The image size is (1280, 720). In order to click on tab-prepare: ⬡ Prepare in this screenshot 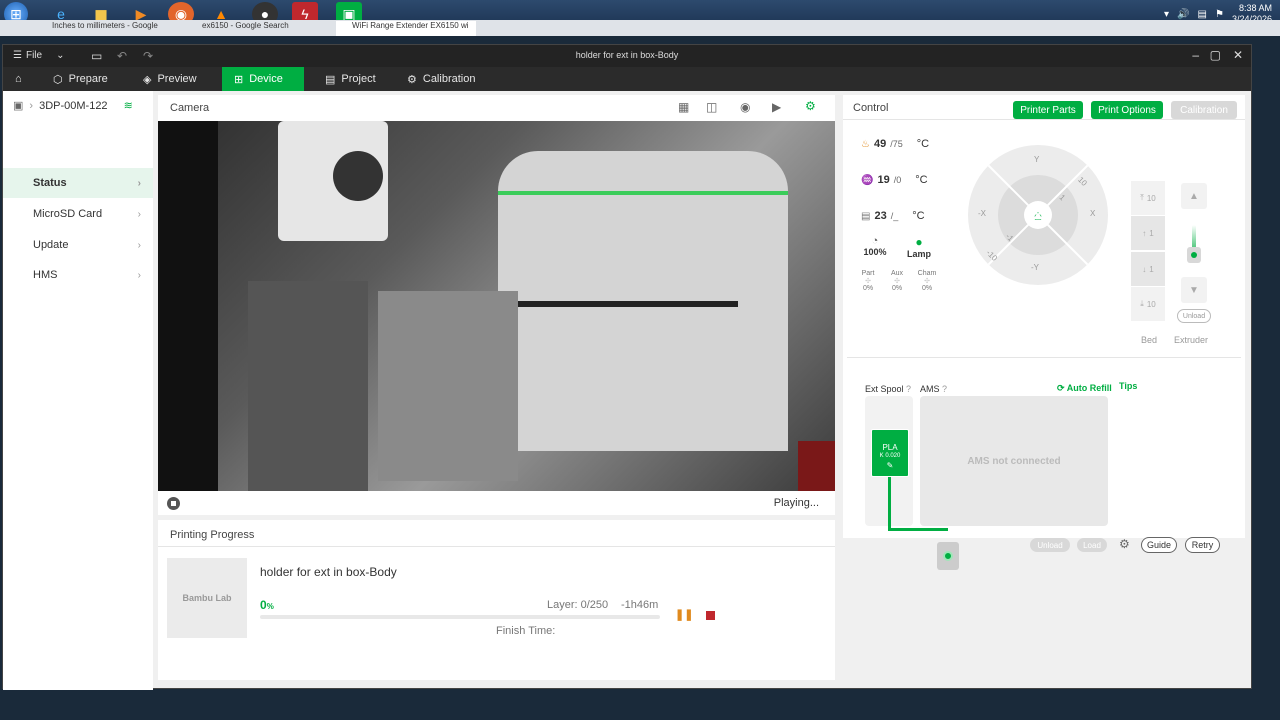, I will do `click(80, 79)`.